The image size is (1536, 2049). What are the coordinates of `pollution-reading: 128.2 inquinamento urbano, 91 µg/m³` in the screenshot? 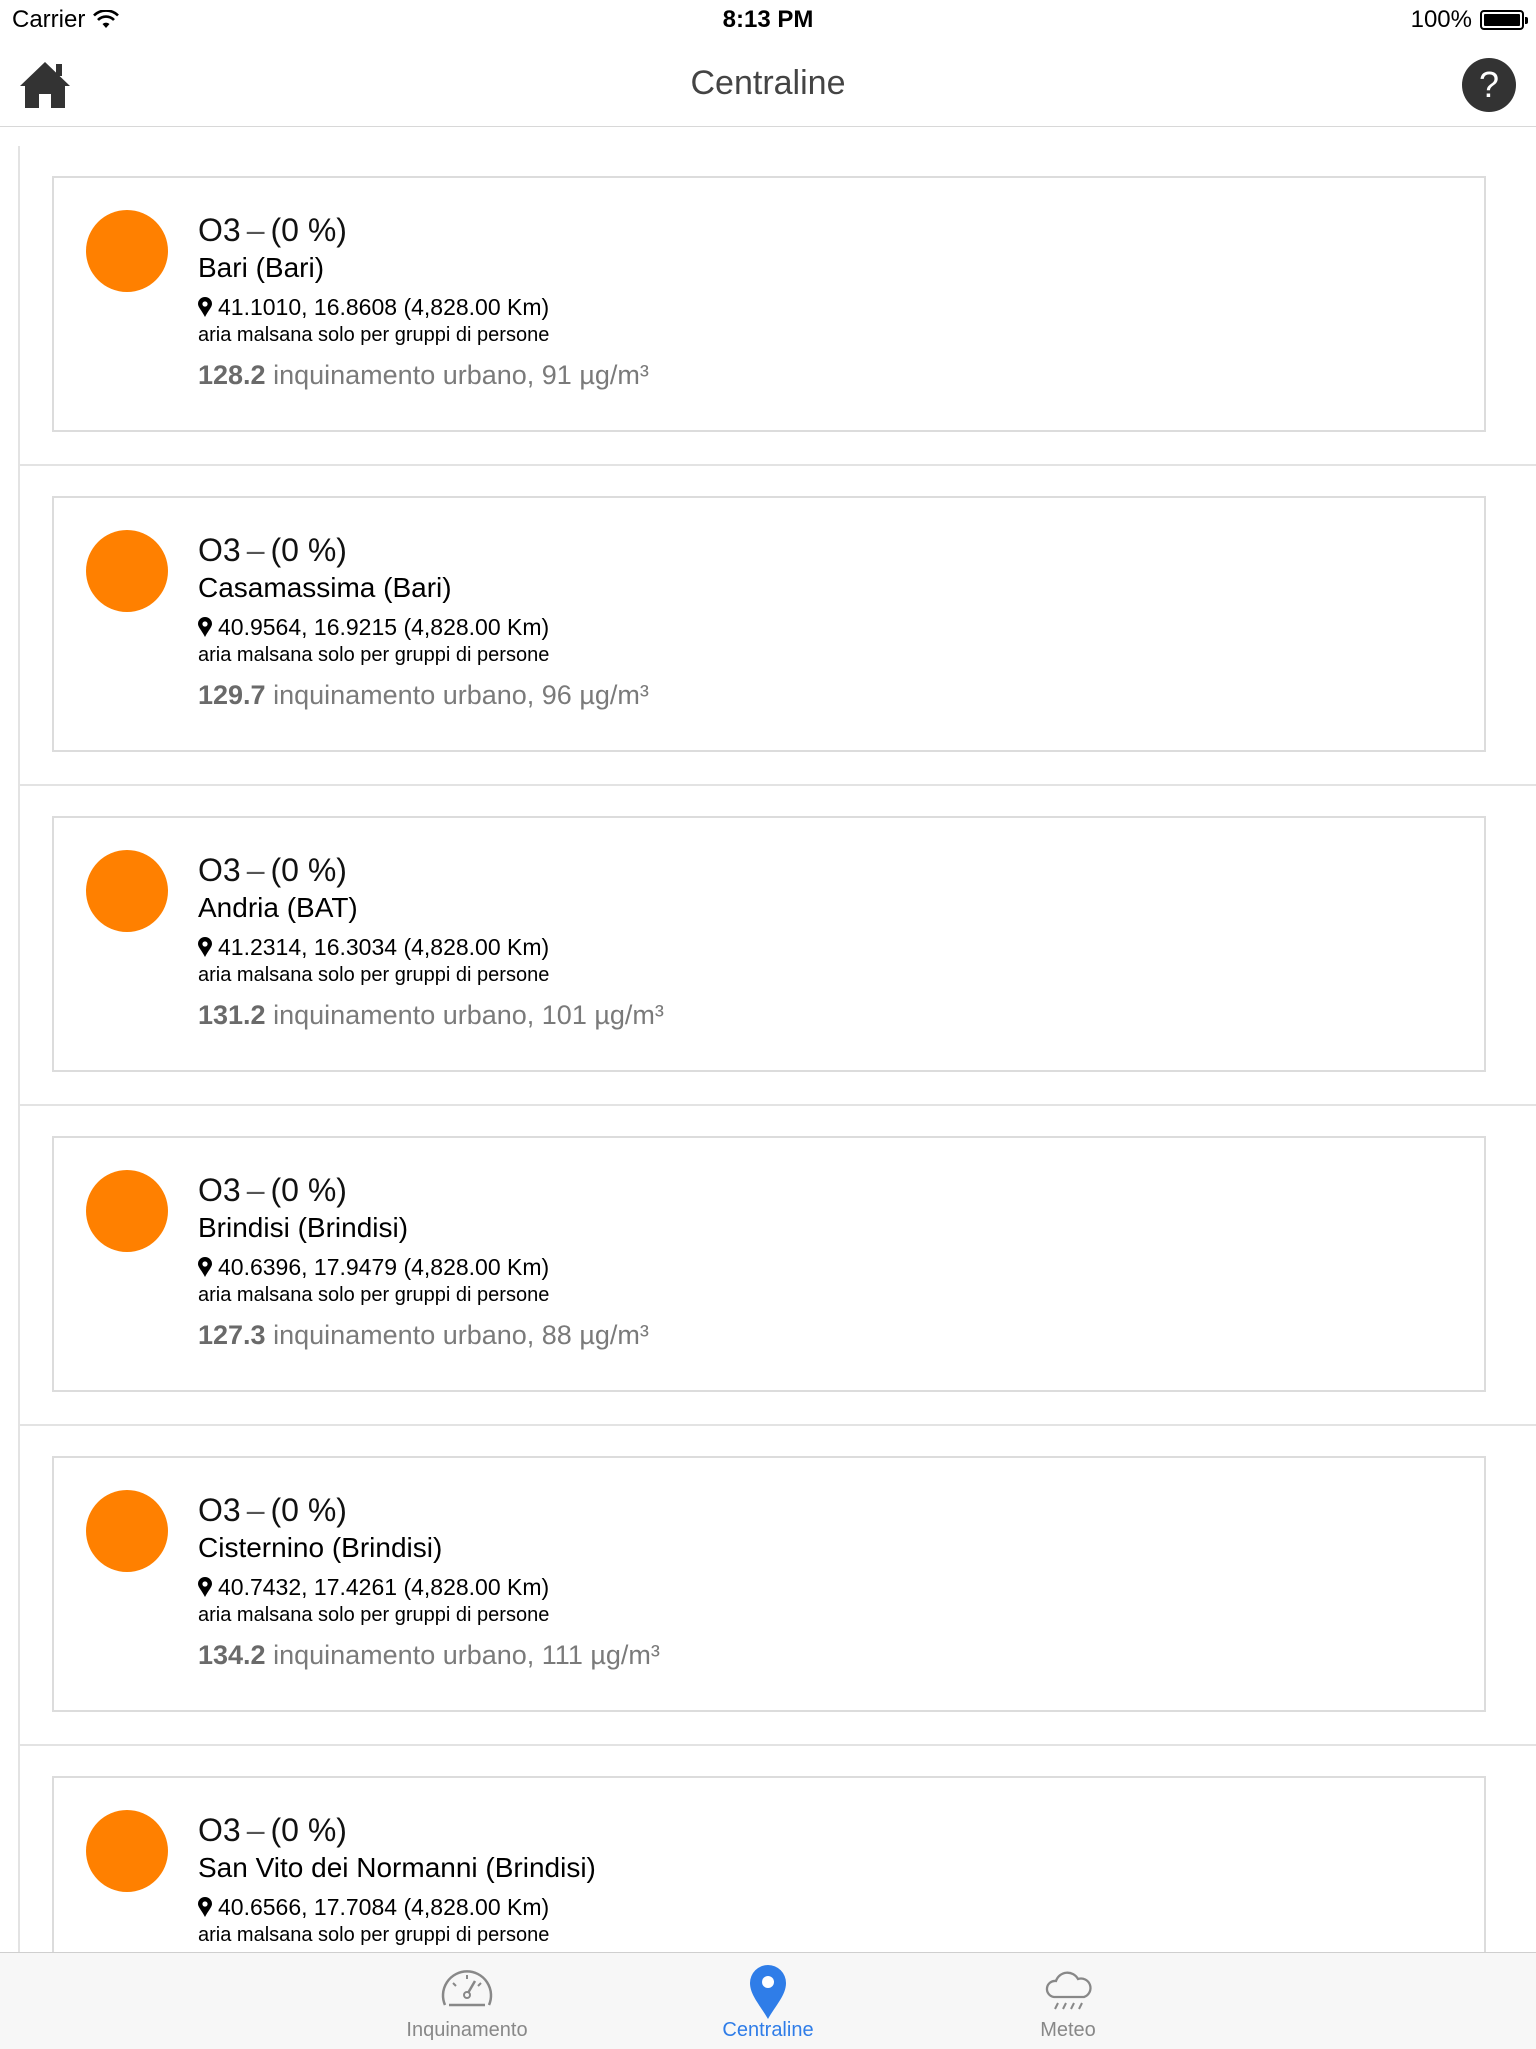 It's located at (423, 378).